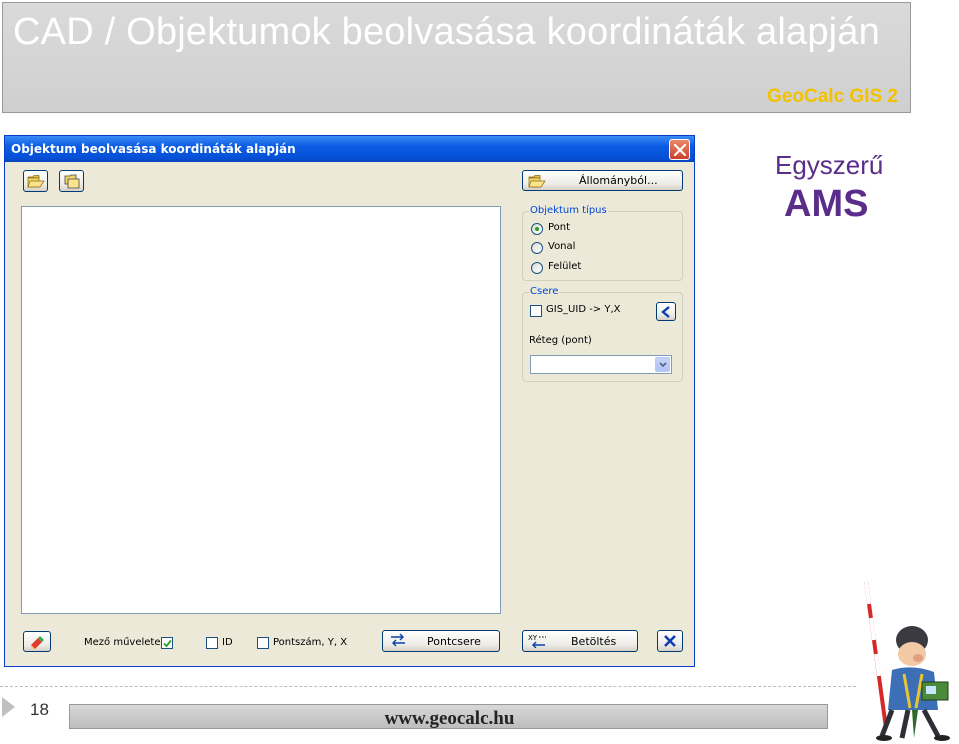  I want to click on load-button: XY Betöltés, so click(580, 641).